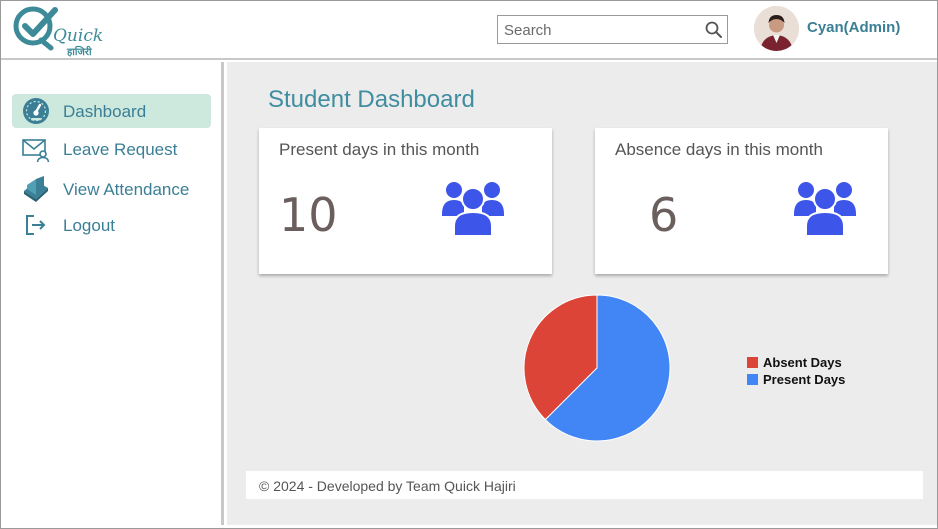 The image size is (938, 529). What do you see at coordinates (804, 379) in the screenshot?
I see `legend-label: Present Days` at bounding box center [804, 379].